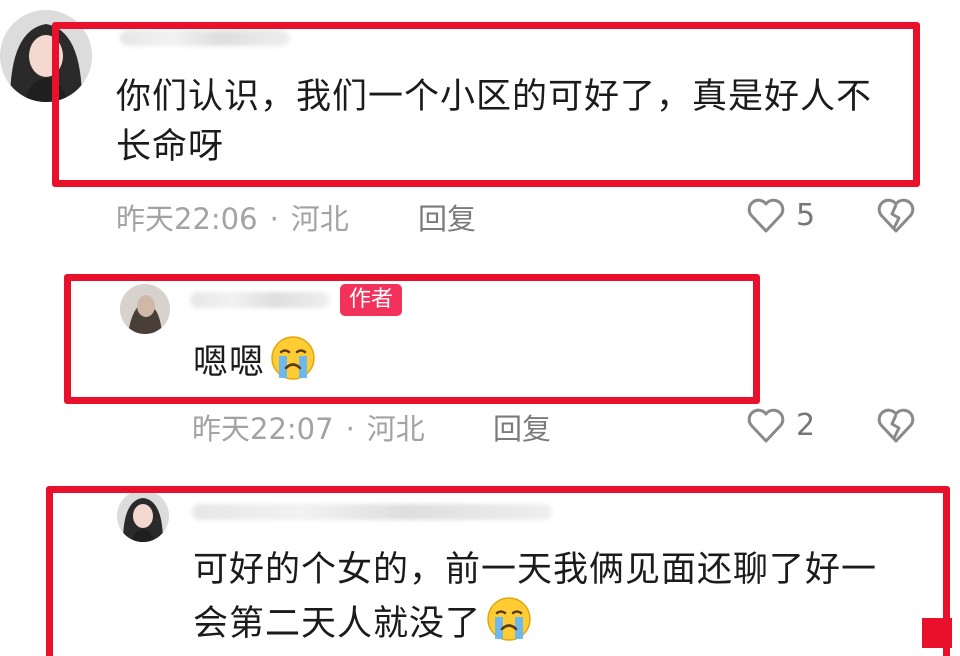  What do you see at coordinates (806, 425) in the screenshot?
I see `like-count: 2` at bounding box center [806, 425].